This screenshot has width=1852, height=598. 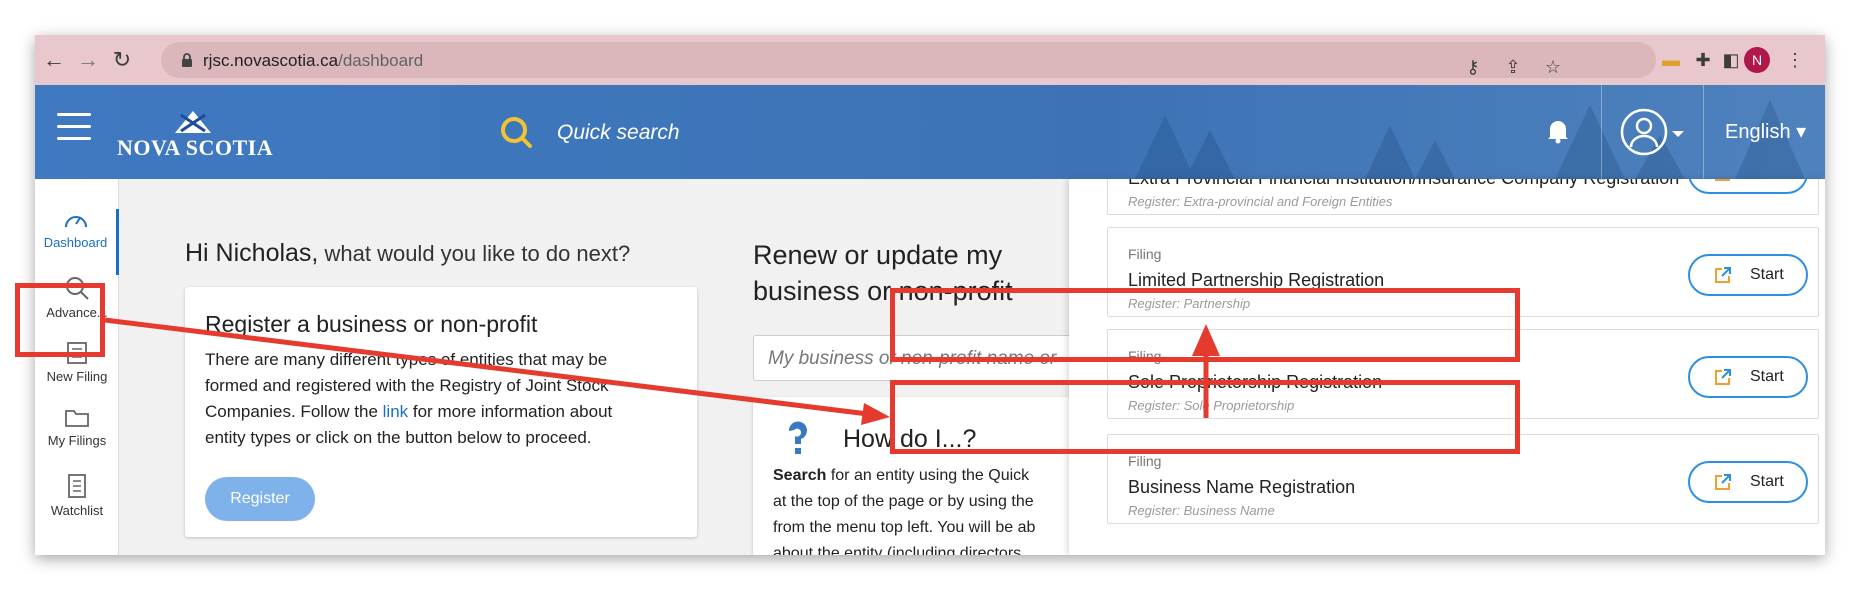 I want to click on annotation-arrows, so click(x=662, y=371).